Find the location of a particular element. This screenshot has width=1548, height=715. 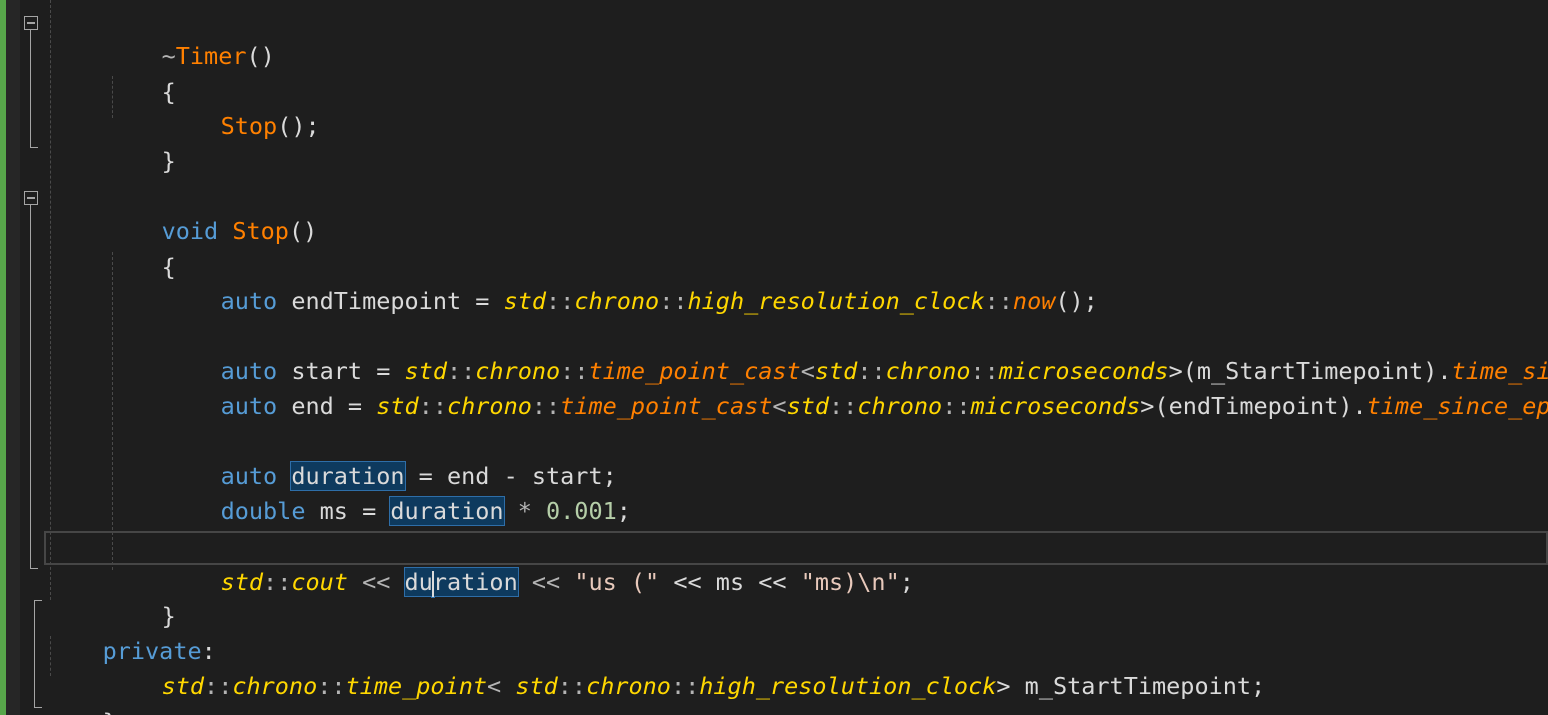

class-scope-line is located at coordinates (34, 654).